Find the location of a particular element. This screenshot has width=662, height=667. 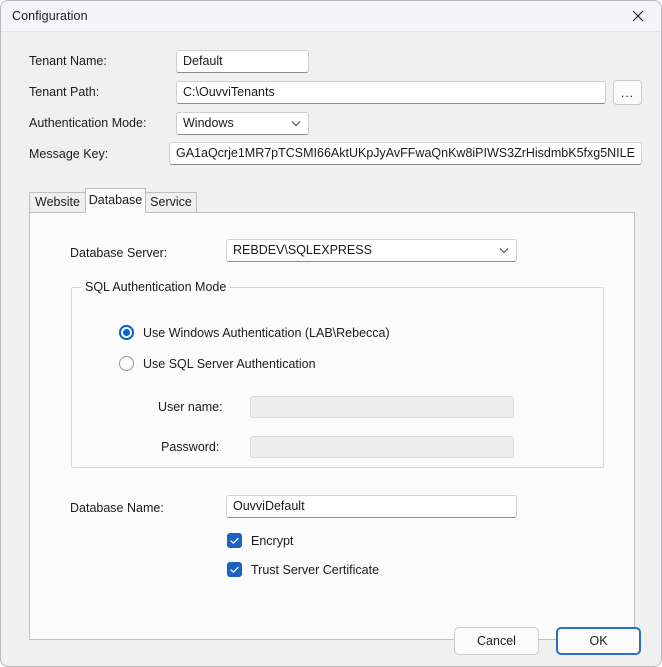

tenant-name-input: Default is located at coordinates (242, 61).